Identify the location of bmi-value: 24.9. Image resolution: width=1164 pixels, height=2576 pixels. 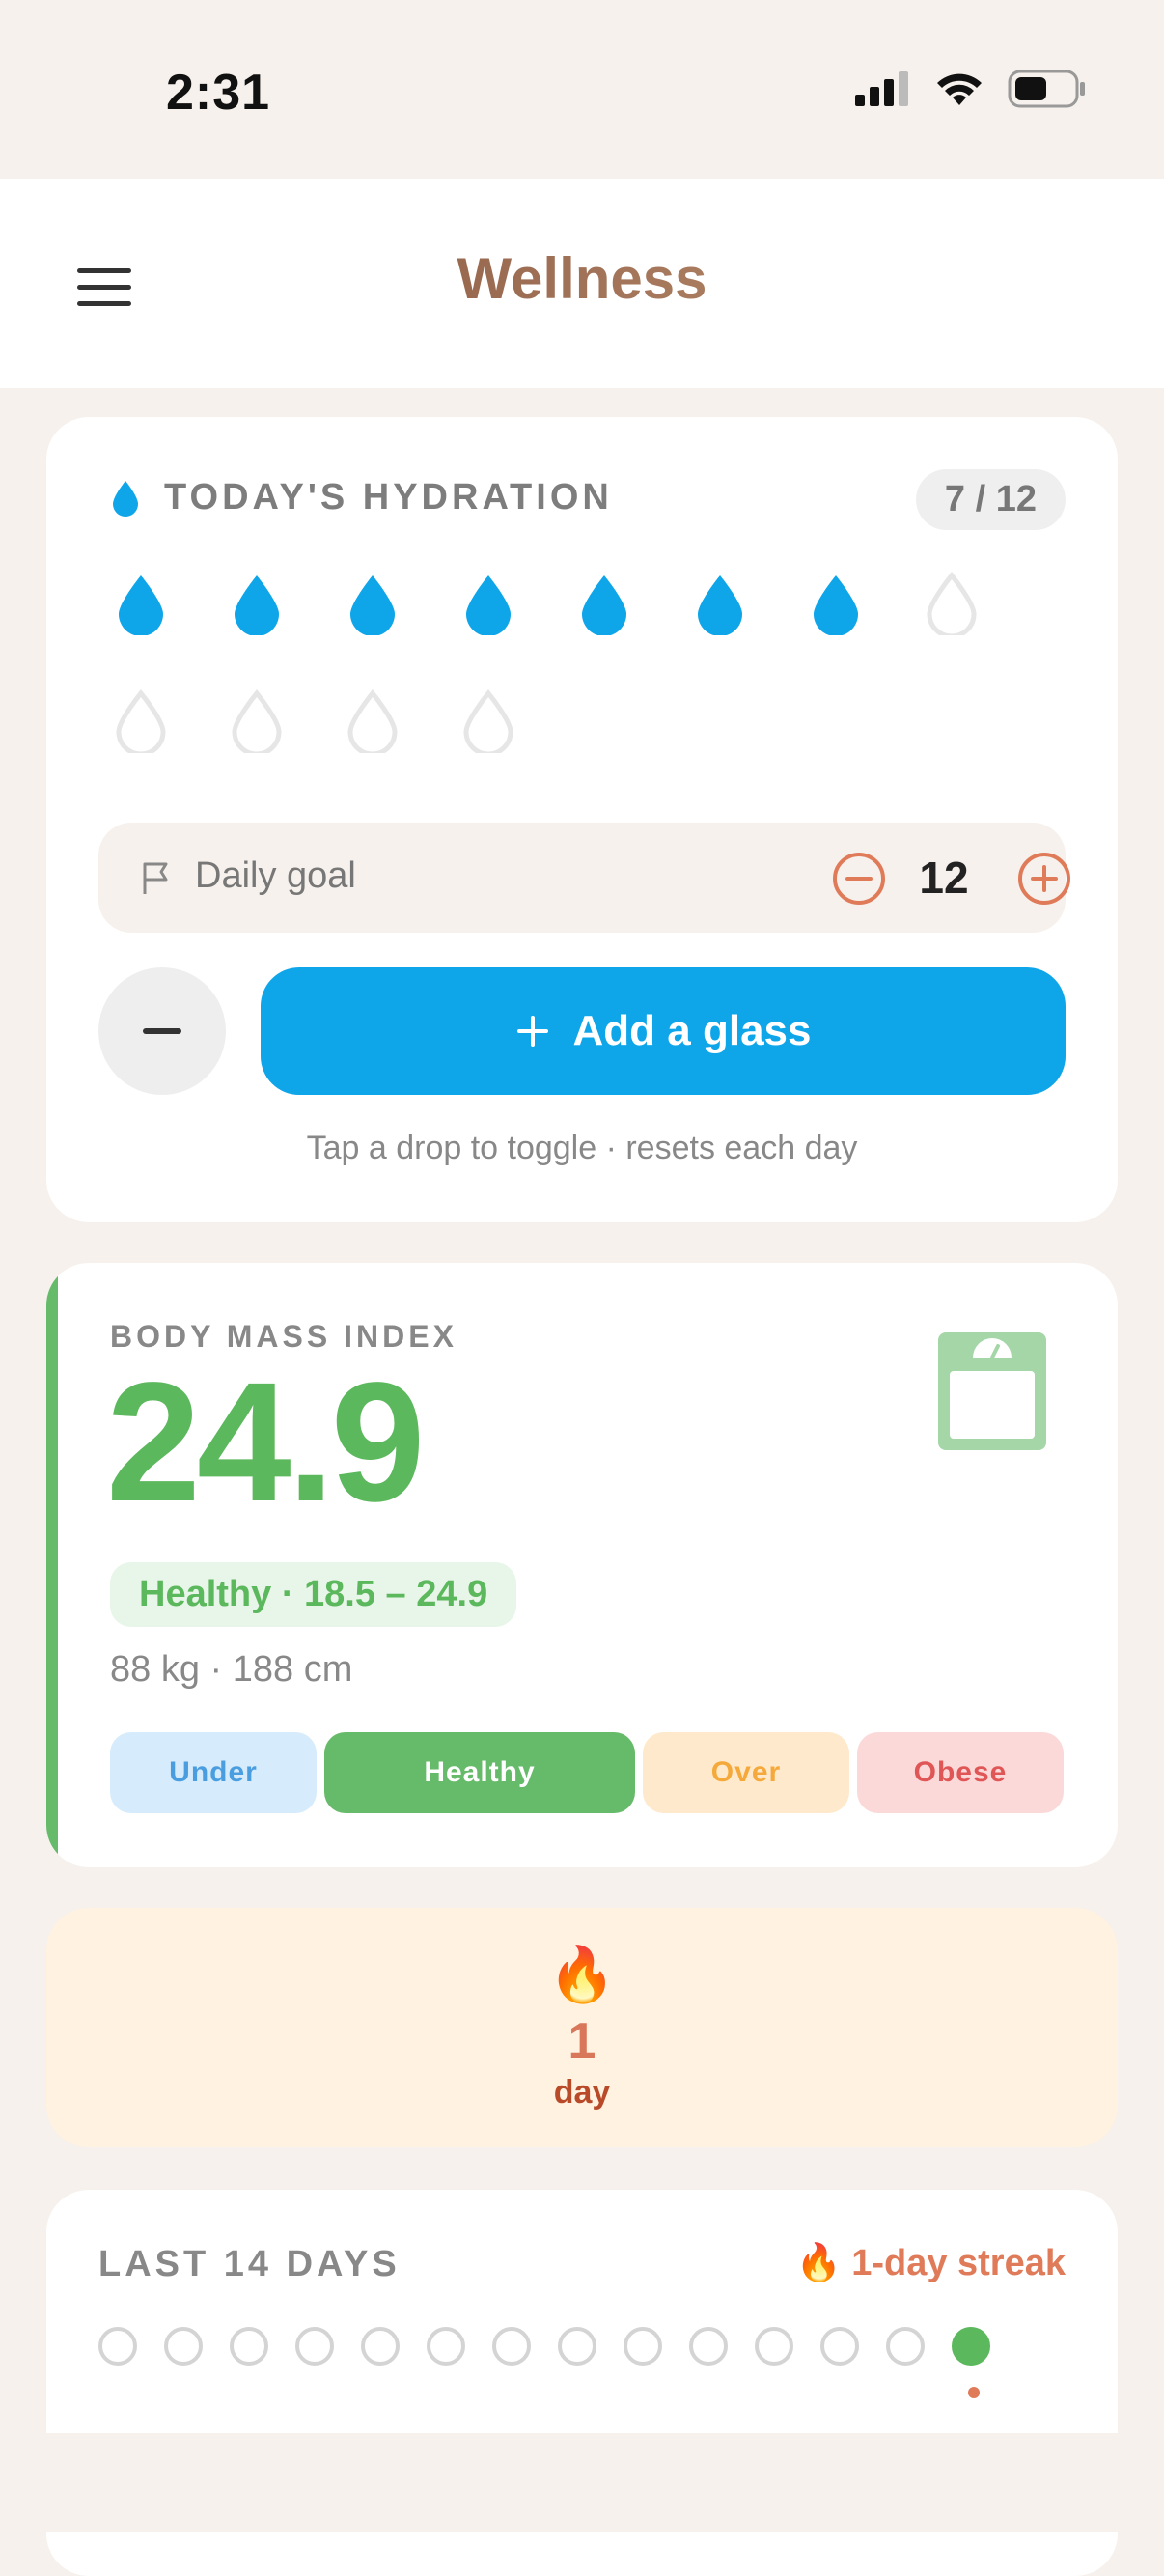
(266, 1443).